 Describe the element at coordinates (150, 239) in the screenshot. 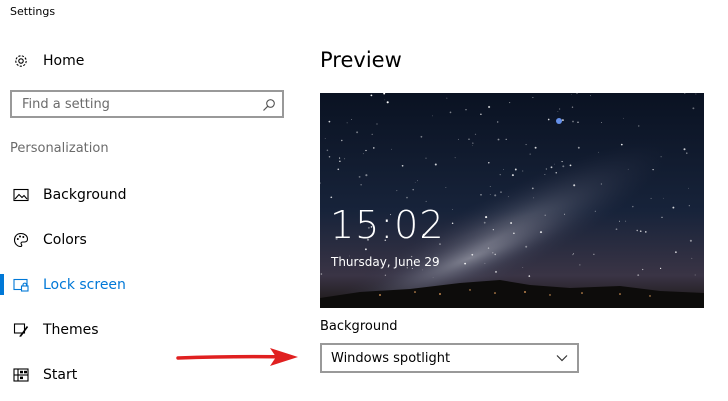

I see `sidebar-item-colors: Colors` at that location.